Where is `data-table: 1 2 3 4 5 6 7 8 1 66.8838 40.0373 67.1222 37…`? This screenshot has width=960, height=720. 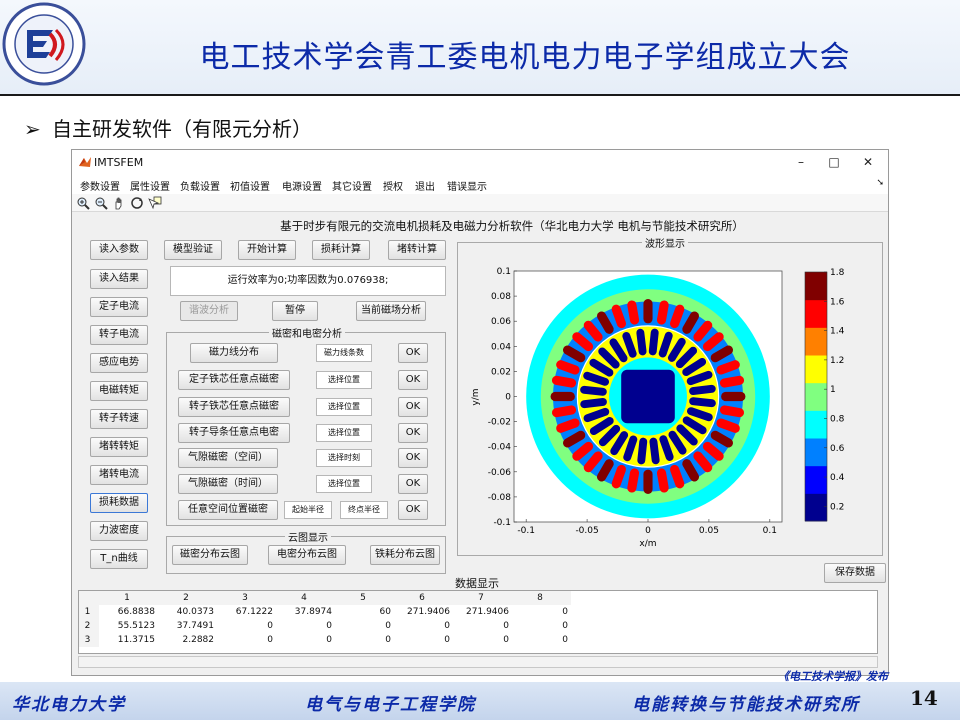
data-table: 1 2 3 4 5 6 7 8 1 66.8838 40.0373 67.1222 37… is located at coordinates (478, 622).